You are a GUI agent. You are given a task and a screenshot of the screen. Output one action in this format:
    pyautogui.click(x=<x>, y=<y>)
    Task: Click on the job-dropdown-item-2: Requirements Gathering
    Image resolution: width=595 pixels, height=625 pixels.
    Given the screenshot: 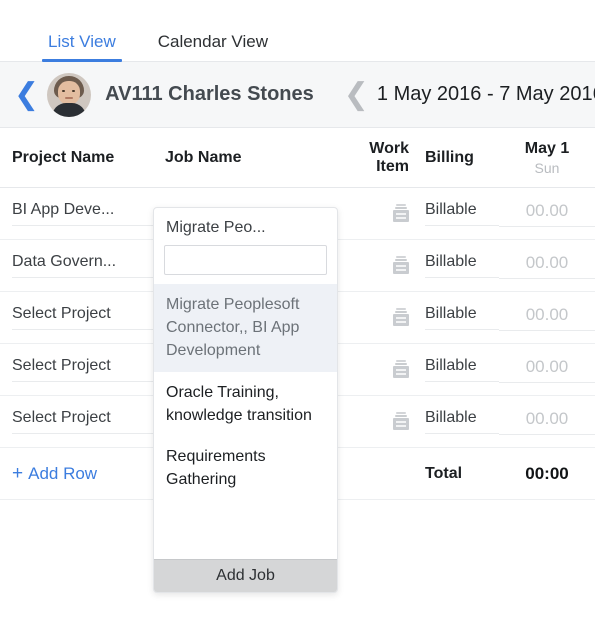 What is the action you would take?
    pyautogui.click(x=245, y=468)
    